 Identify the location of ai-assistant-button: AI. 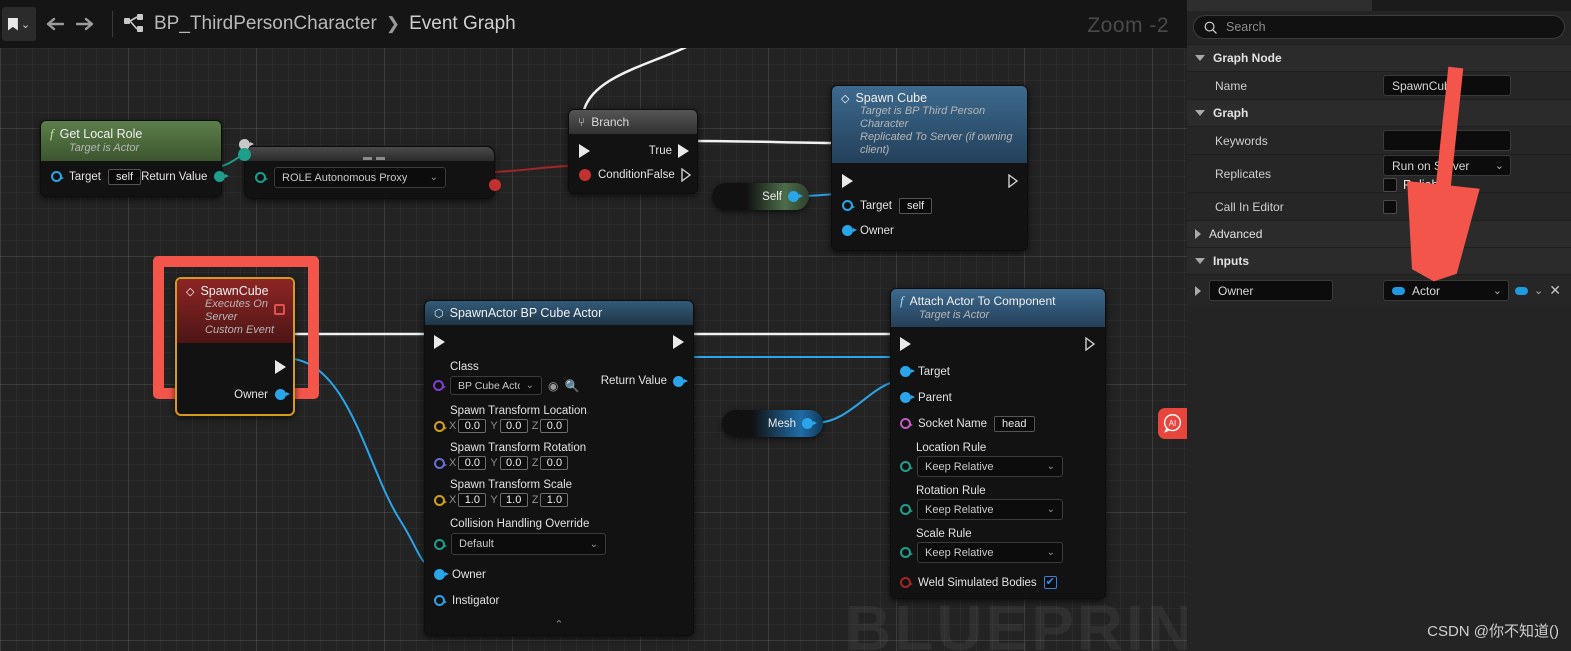
(1172, 423).